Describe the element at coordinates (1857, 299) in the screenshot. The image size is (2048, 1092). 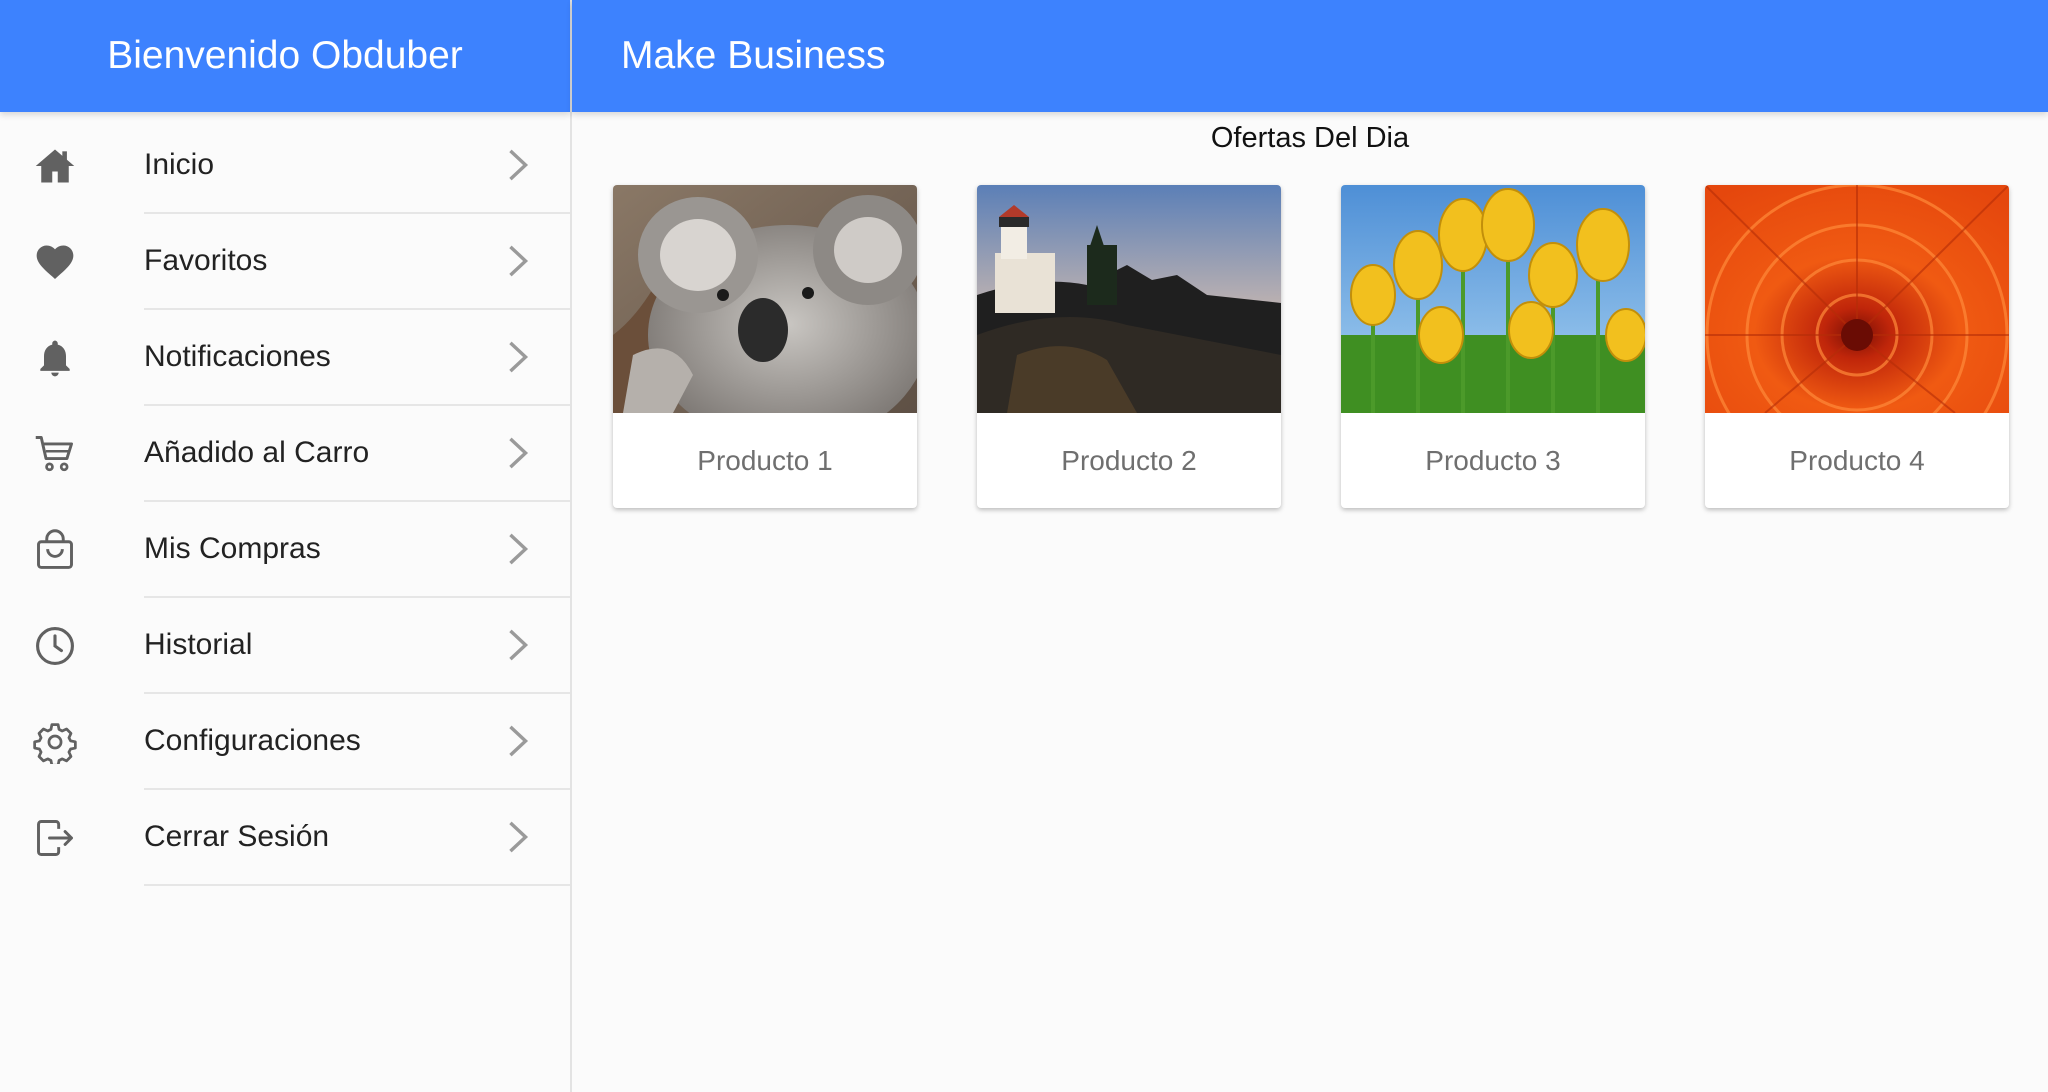
I see `chrysanthemum-photo` at that location.